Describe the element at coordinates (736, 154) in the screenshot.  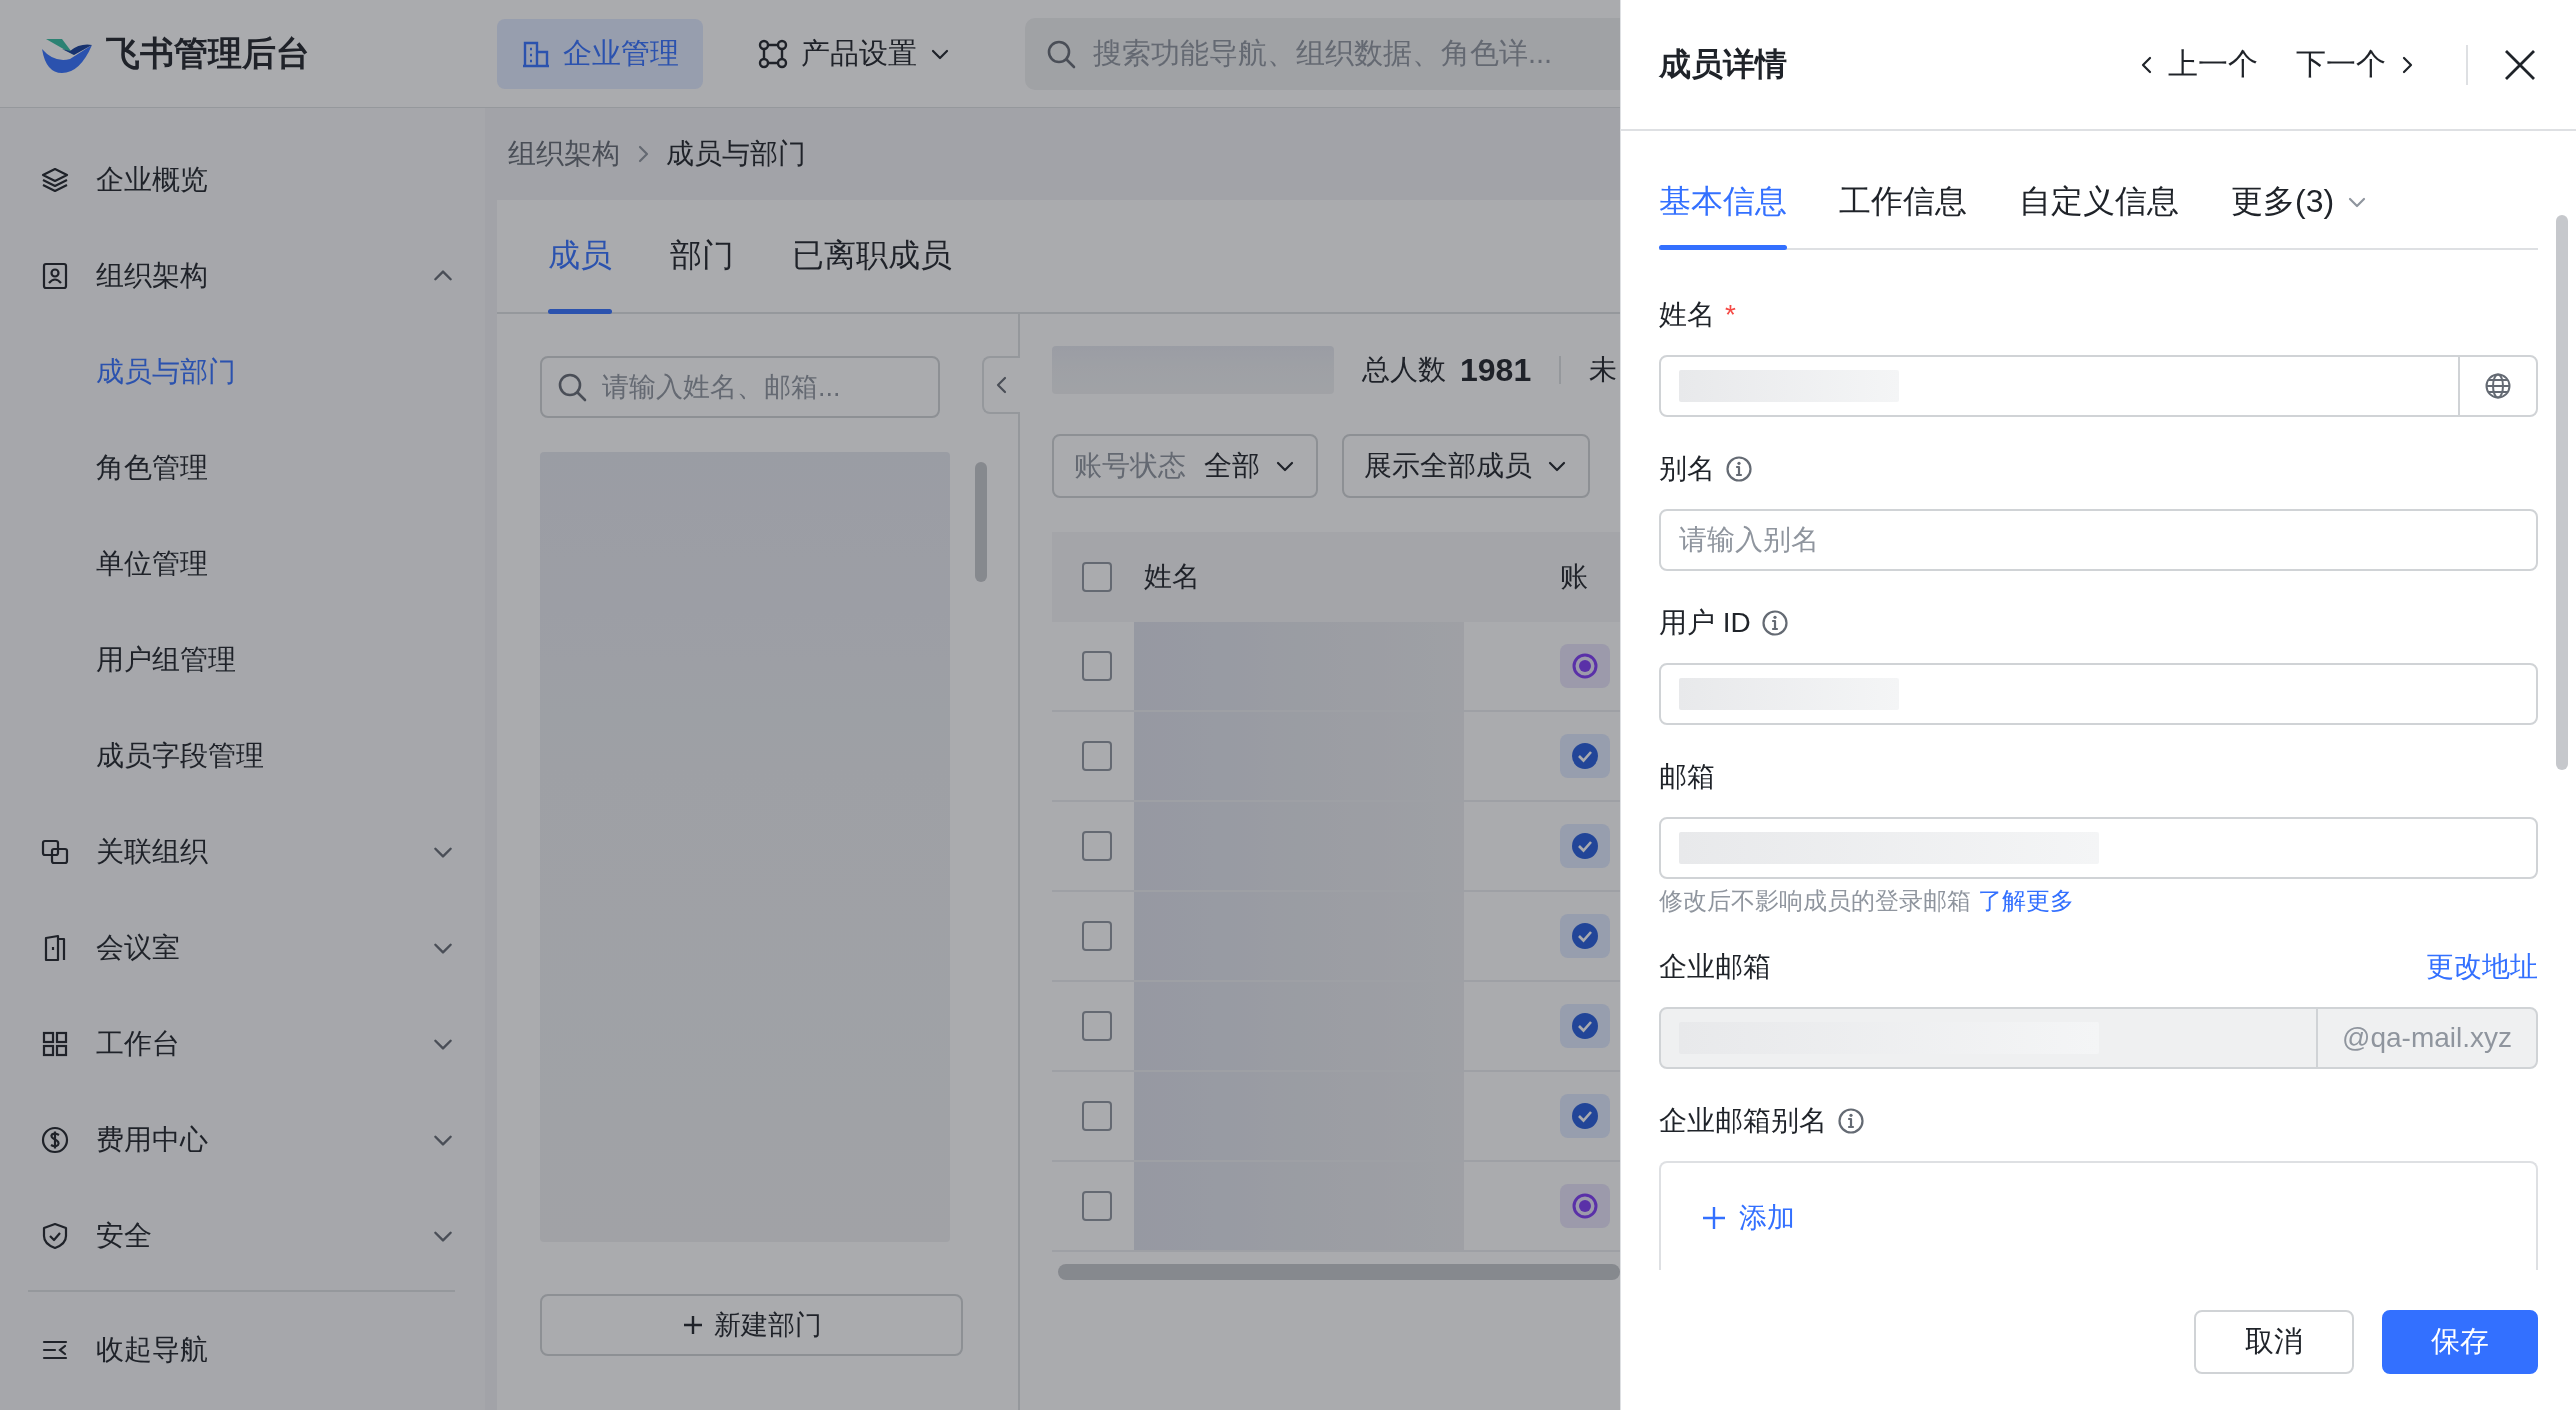
I see `breadcrumb-current: 成员与部门` at that location.